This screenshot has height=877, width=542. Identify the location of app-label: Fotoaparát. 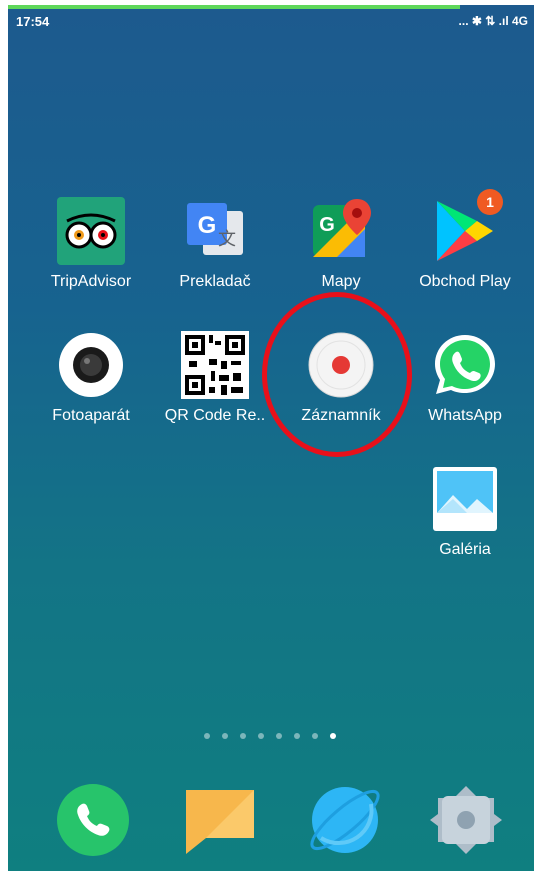
(91, 415).